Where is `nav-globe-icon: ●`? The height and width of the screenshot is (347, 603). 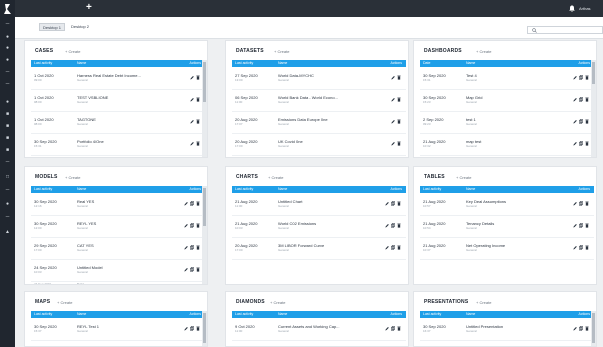 nav-globe-icon: ● is located at coordinates (7, 102).